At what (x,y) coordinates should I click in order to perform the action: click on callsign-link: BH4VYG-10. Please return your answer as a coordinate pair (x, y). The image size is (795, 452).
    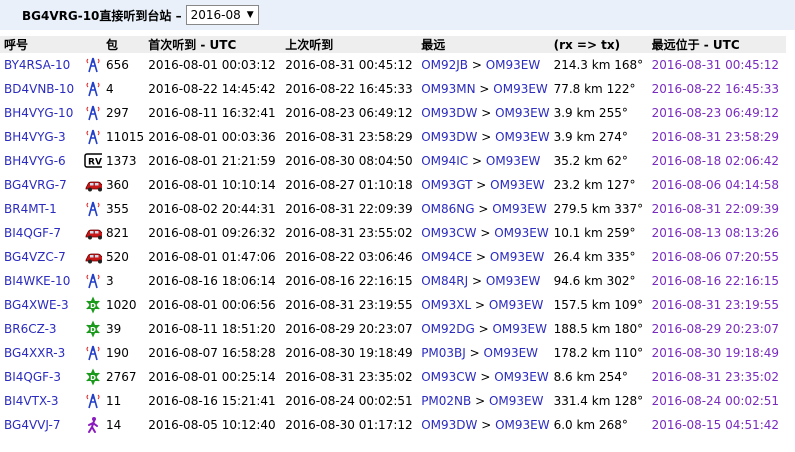
    Looking at the image, I should click on (40, 113).